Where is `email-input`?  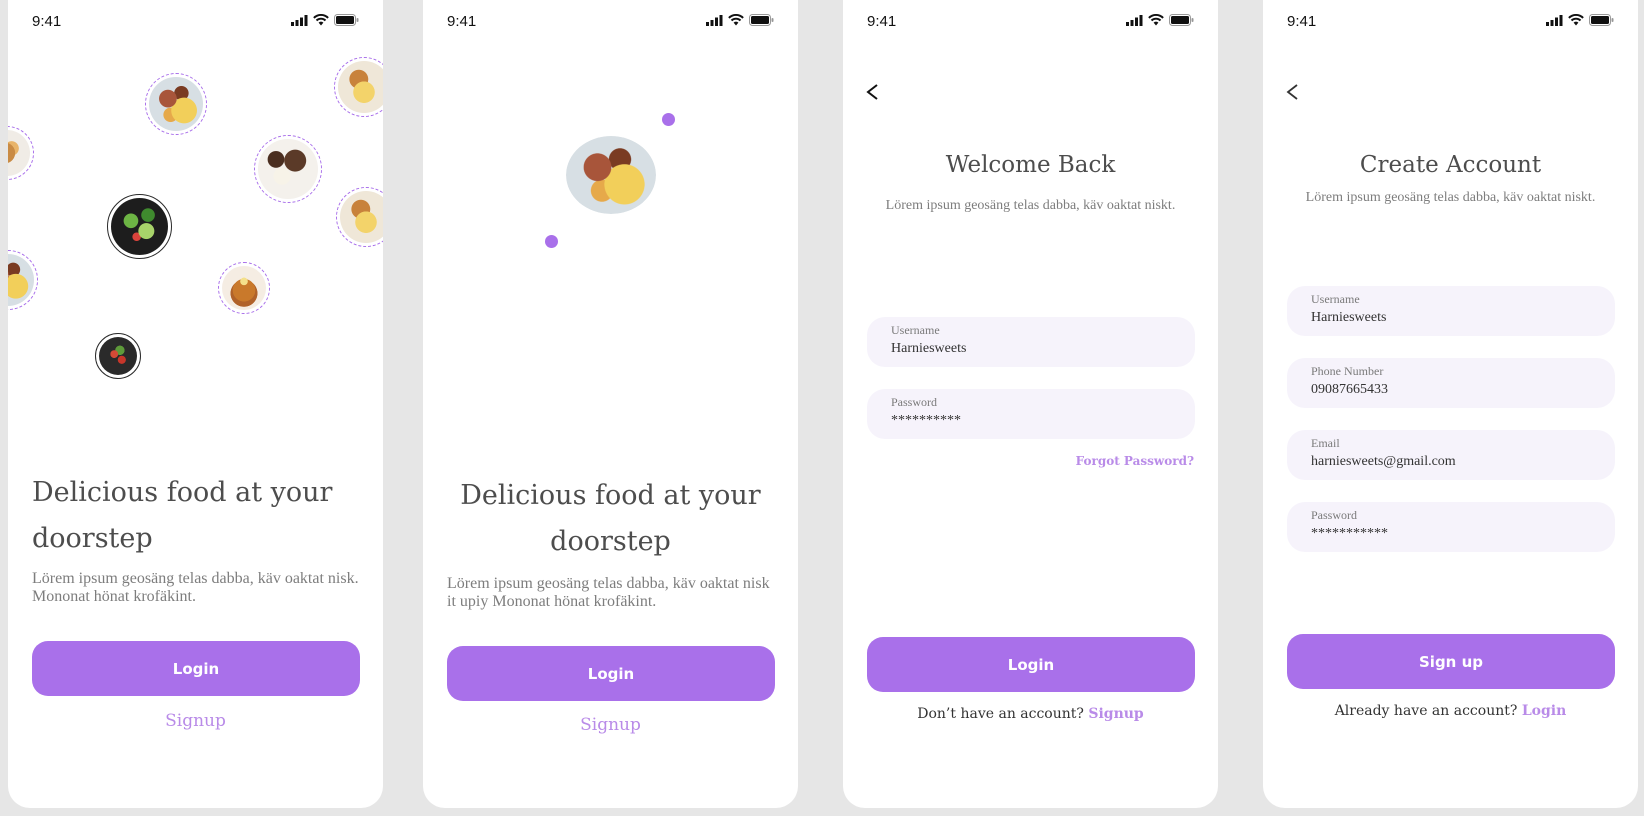 email-input is located at coordinates (1456, 462).